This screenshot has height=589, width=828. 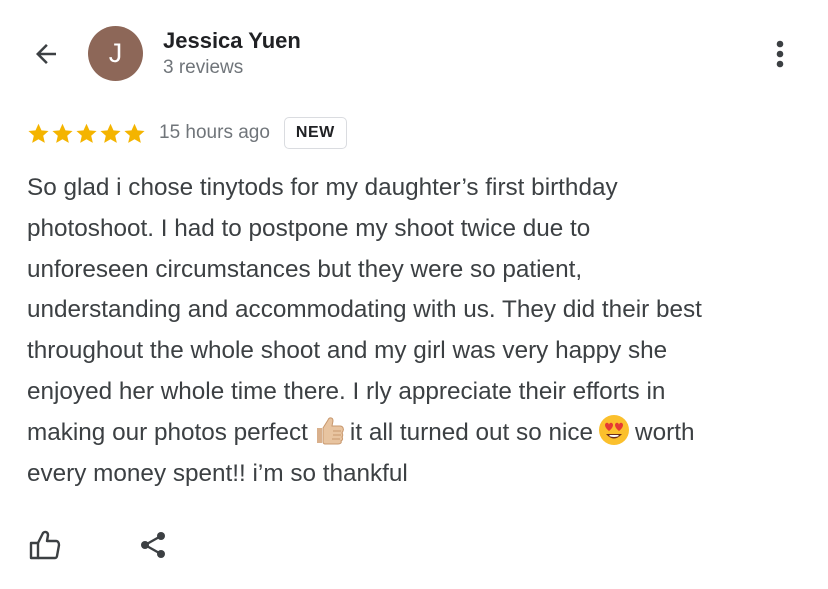 I want to click on share-icon, so click(x=153, y=545).